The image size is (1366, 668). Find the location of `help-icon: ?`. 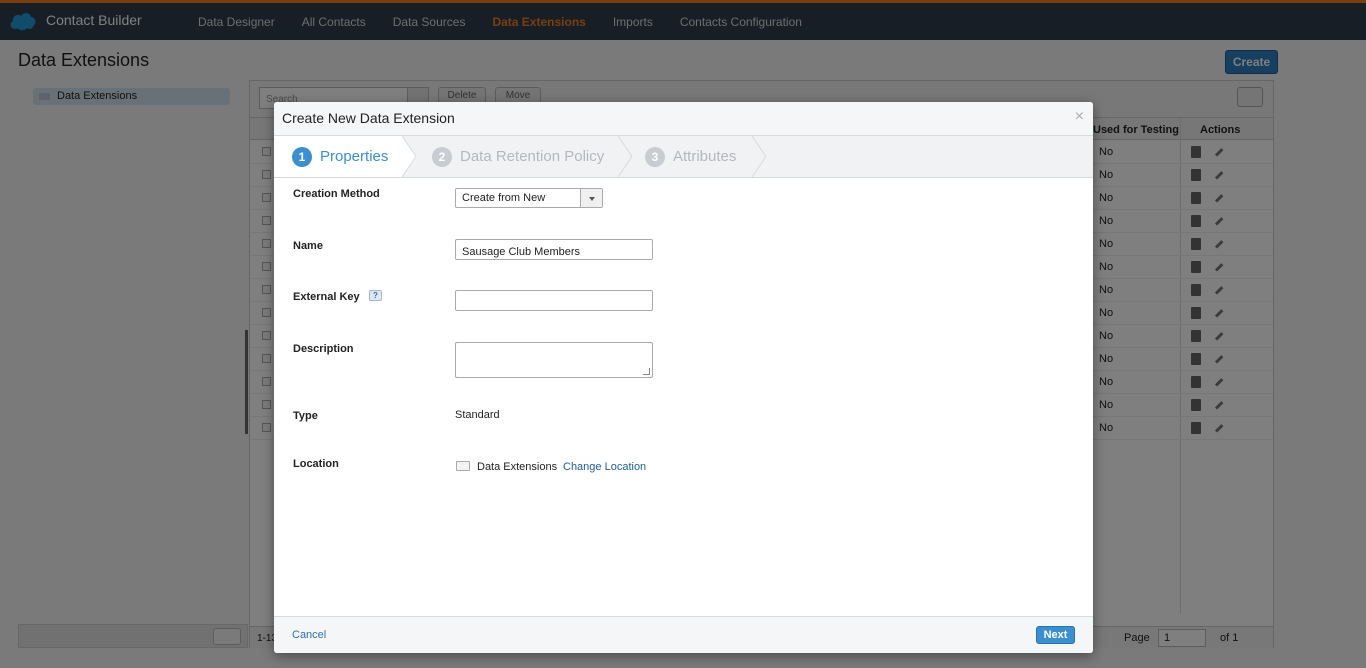

help-icon: ? is located at coordinates (375, 295).